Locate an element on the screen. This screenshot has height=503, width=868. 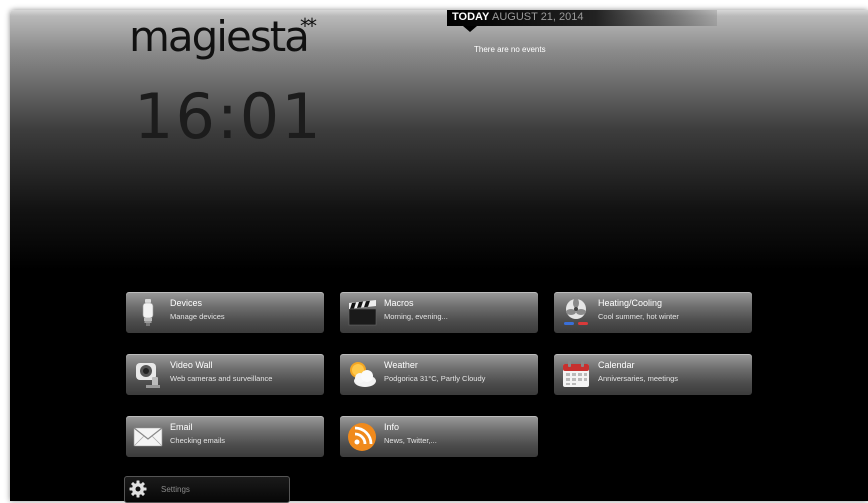
tile-title: Heating/Cooling is located at coordinates (630, 303).